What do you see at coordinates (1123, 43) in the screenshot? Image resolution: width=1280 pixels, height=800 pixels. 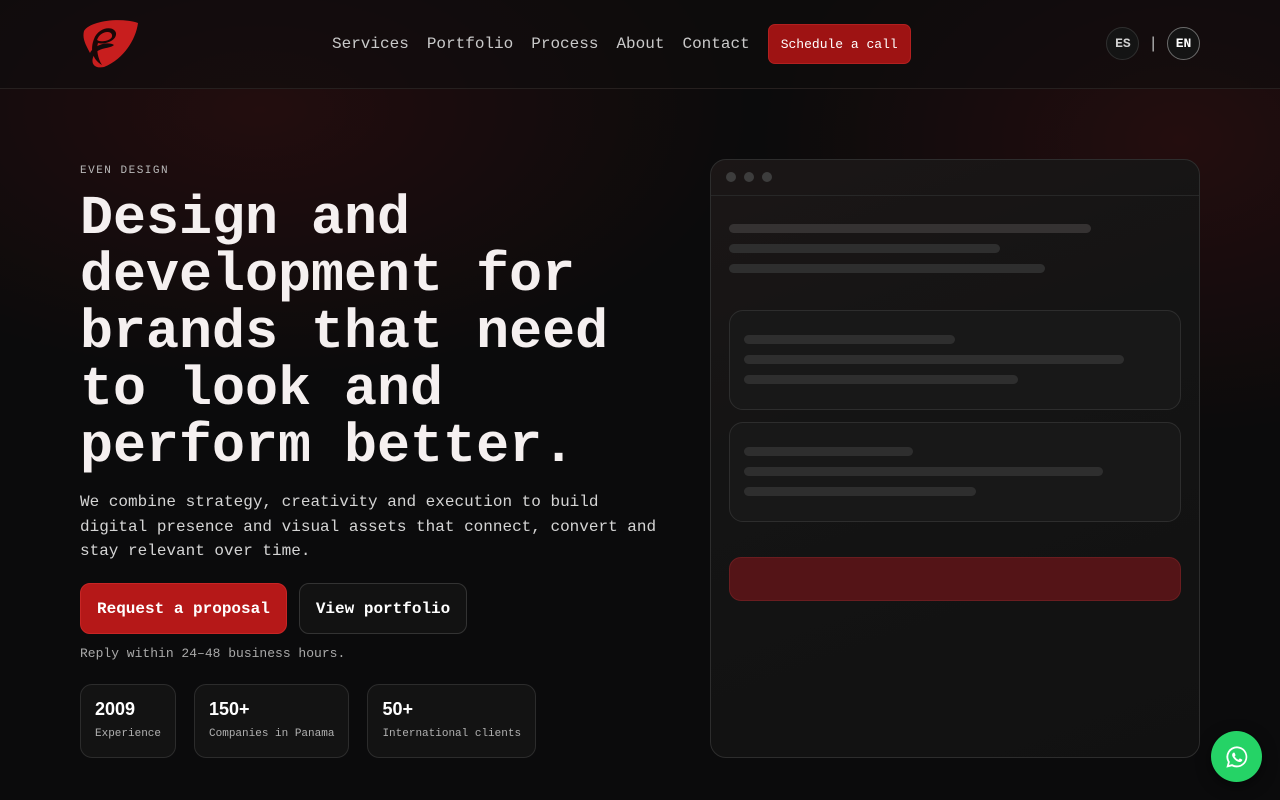 I see `lang-es-button: ES` at bounding box center [1123, 43].